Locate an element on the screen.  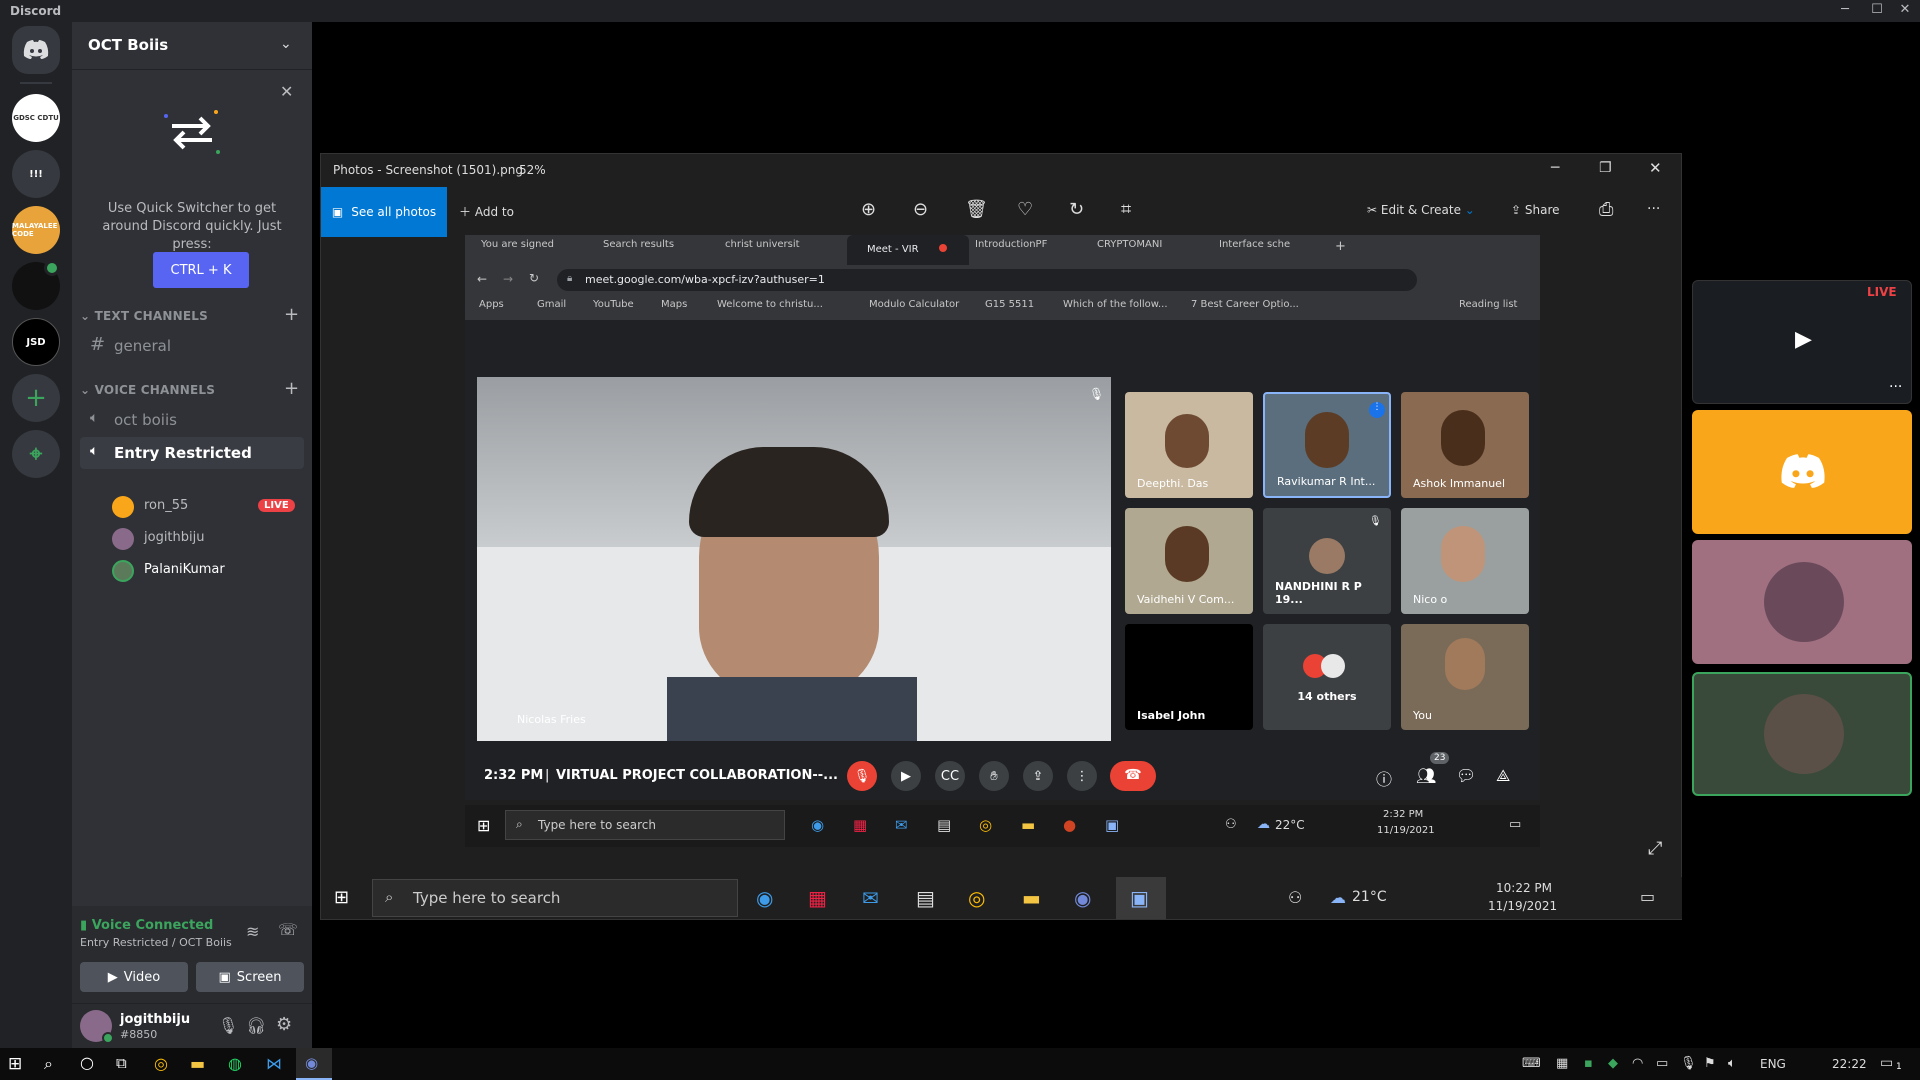
settings-gear-icon: ⚙ is located at coordinates (284, 1024).